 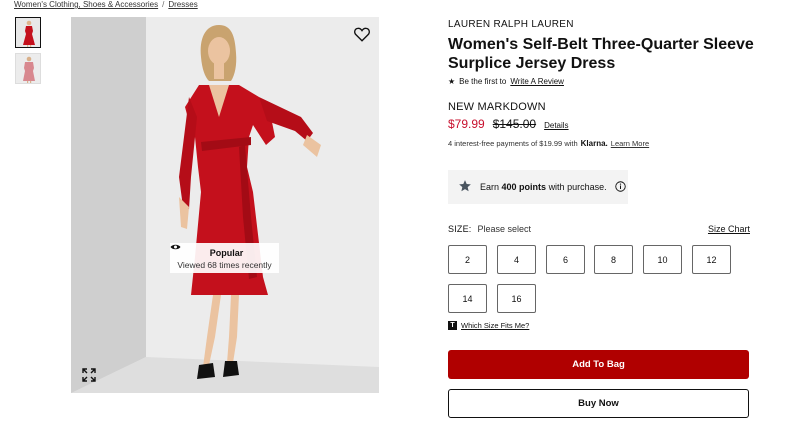 I want to click on original-price: $145.00, so click(x=514, y=124).